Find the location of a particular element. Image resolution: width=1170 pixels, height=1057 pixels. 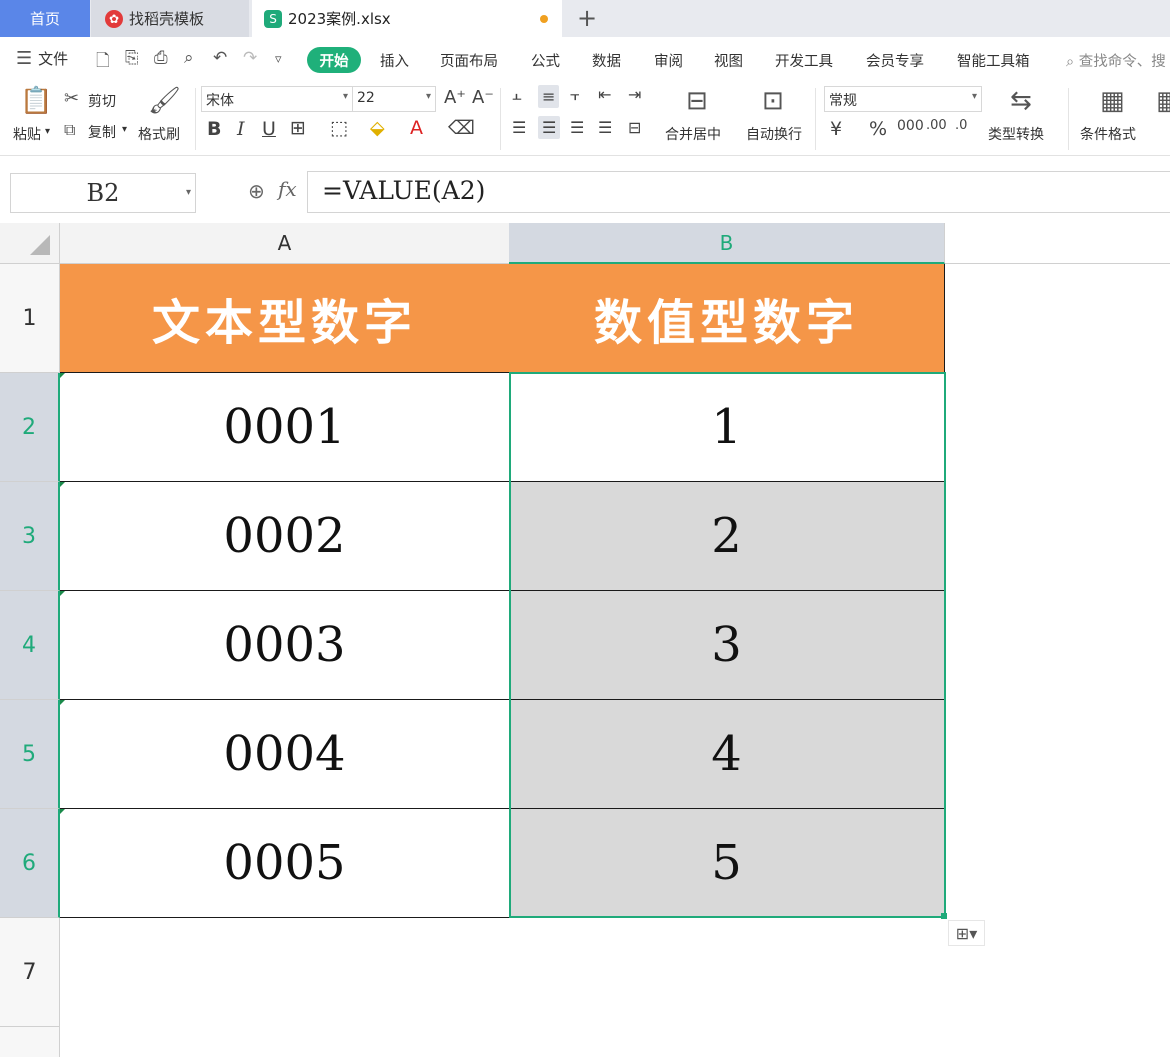

menu-review: 审阅 is located at coordinates (668, 60).